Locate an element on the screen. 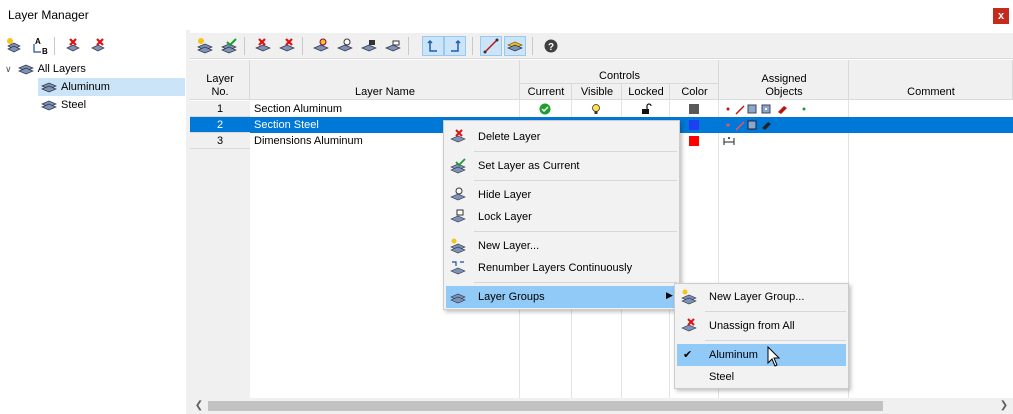 Image resolution: width=1013 pixels, height=414 pixels. header-label: Assigned is located at coordinates (784, 79).